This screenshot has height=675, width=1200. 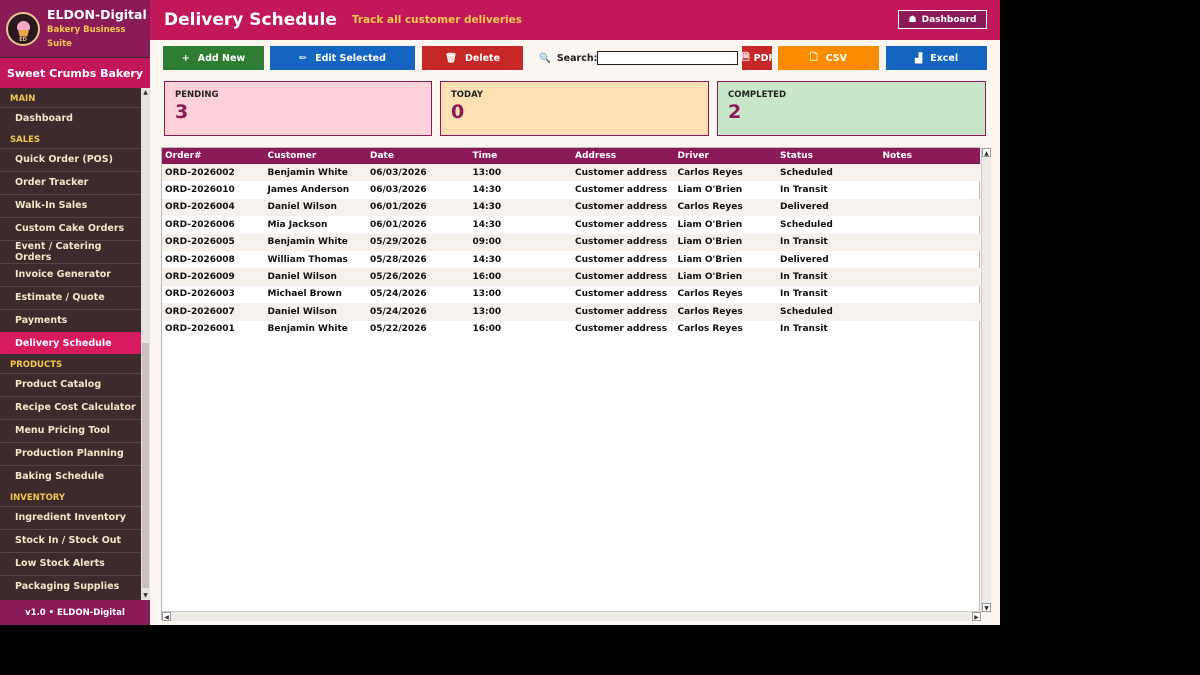 I want to click on sidebar-item-delivery-schedule: Delivery Schedule, so click(x=70, y=343).